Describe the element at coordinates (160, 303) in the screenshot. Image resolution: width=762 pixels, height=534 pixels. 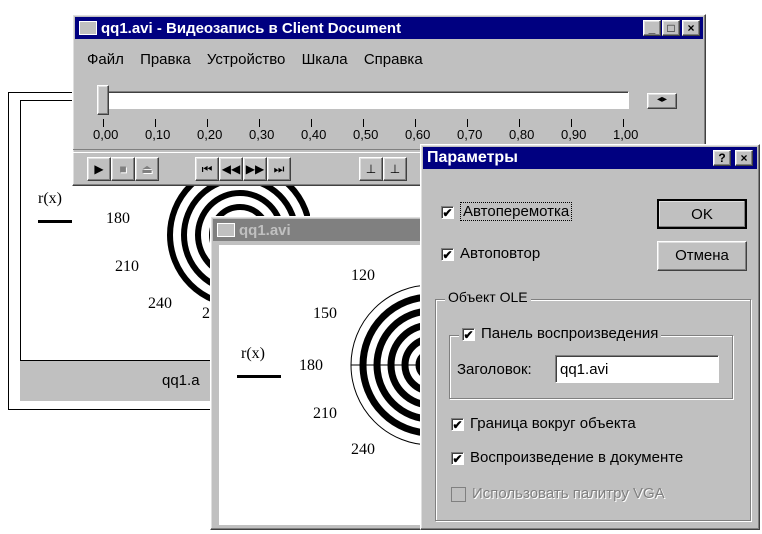
I see `back-tick-240: 240` at that location.